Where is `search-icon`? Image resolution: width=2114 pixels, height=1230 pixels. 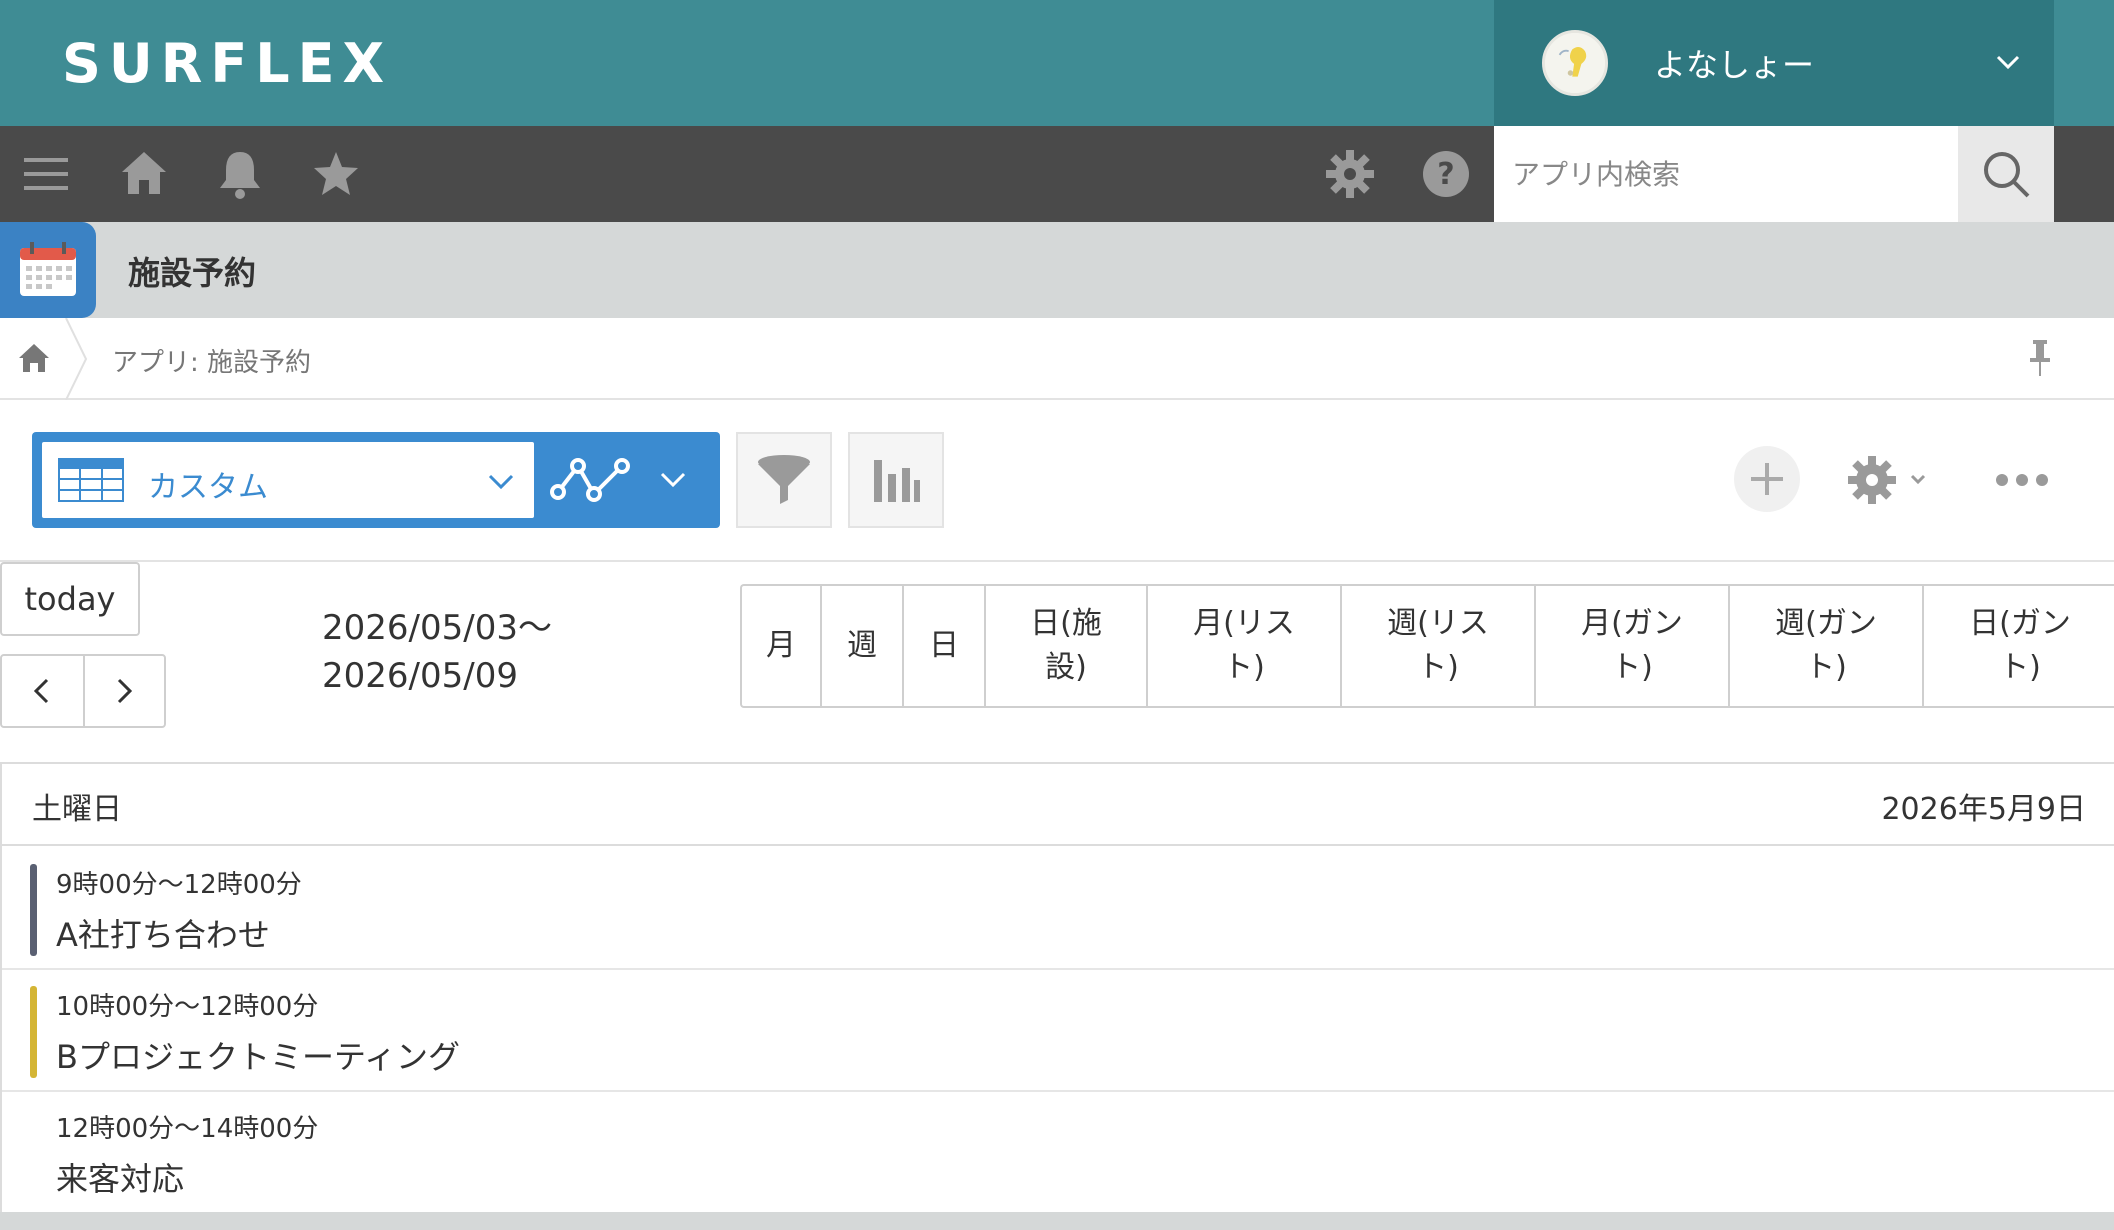 search-icon is located at coordinates (2007, 175).